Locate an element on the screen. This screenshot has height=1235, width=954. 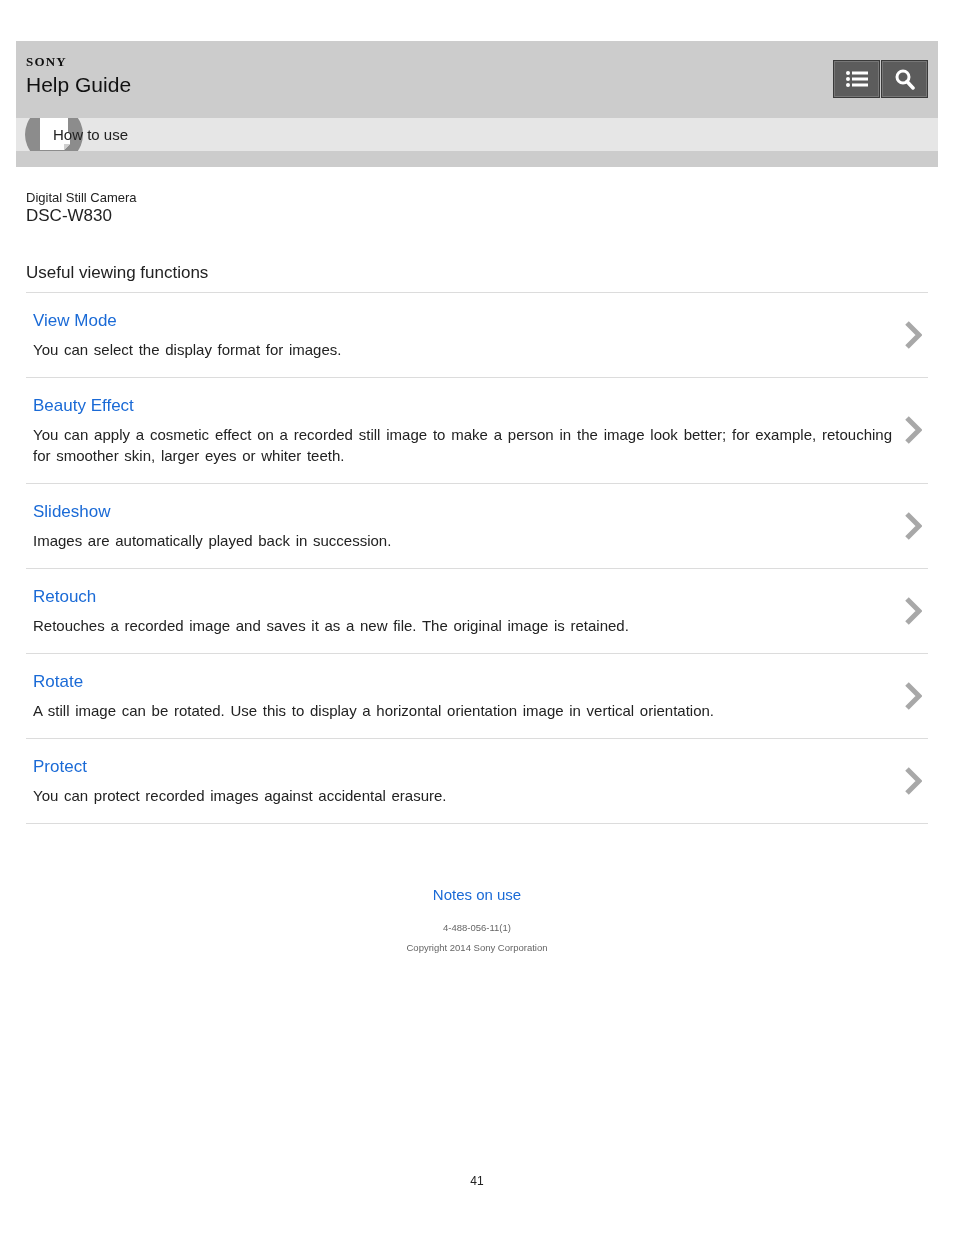
search-icon is located at coordinates (904, 79).